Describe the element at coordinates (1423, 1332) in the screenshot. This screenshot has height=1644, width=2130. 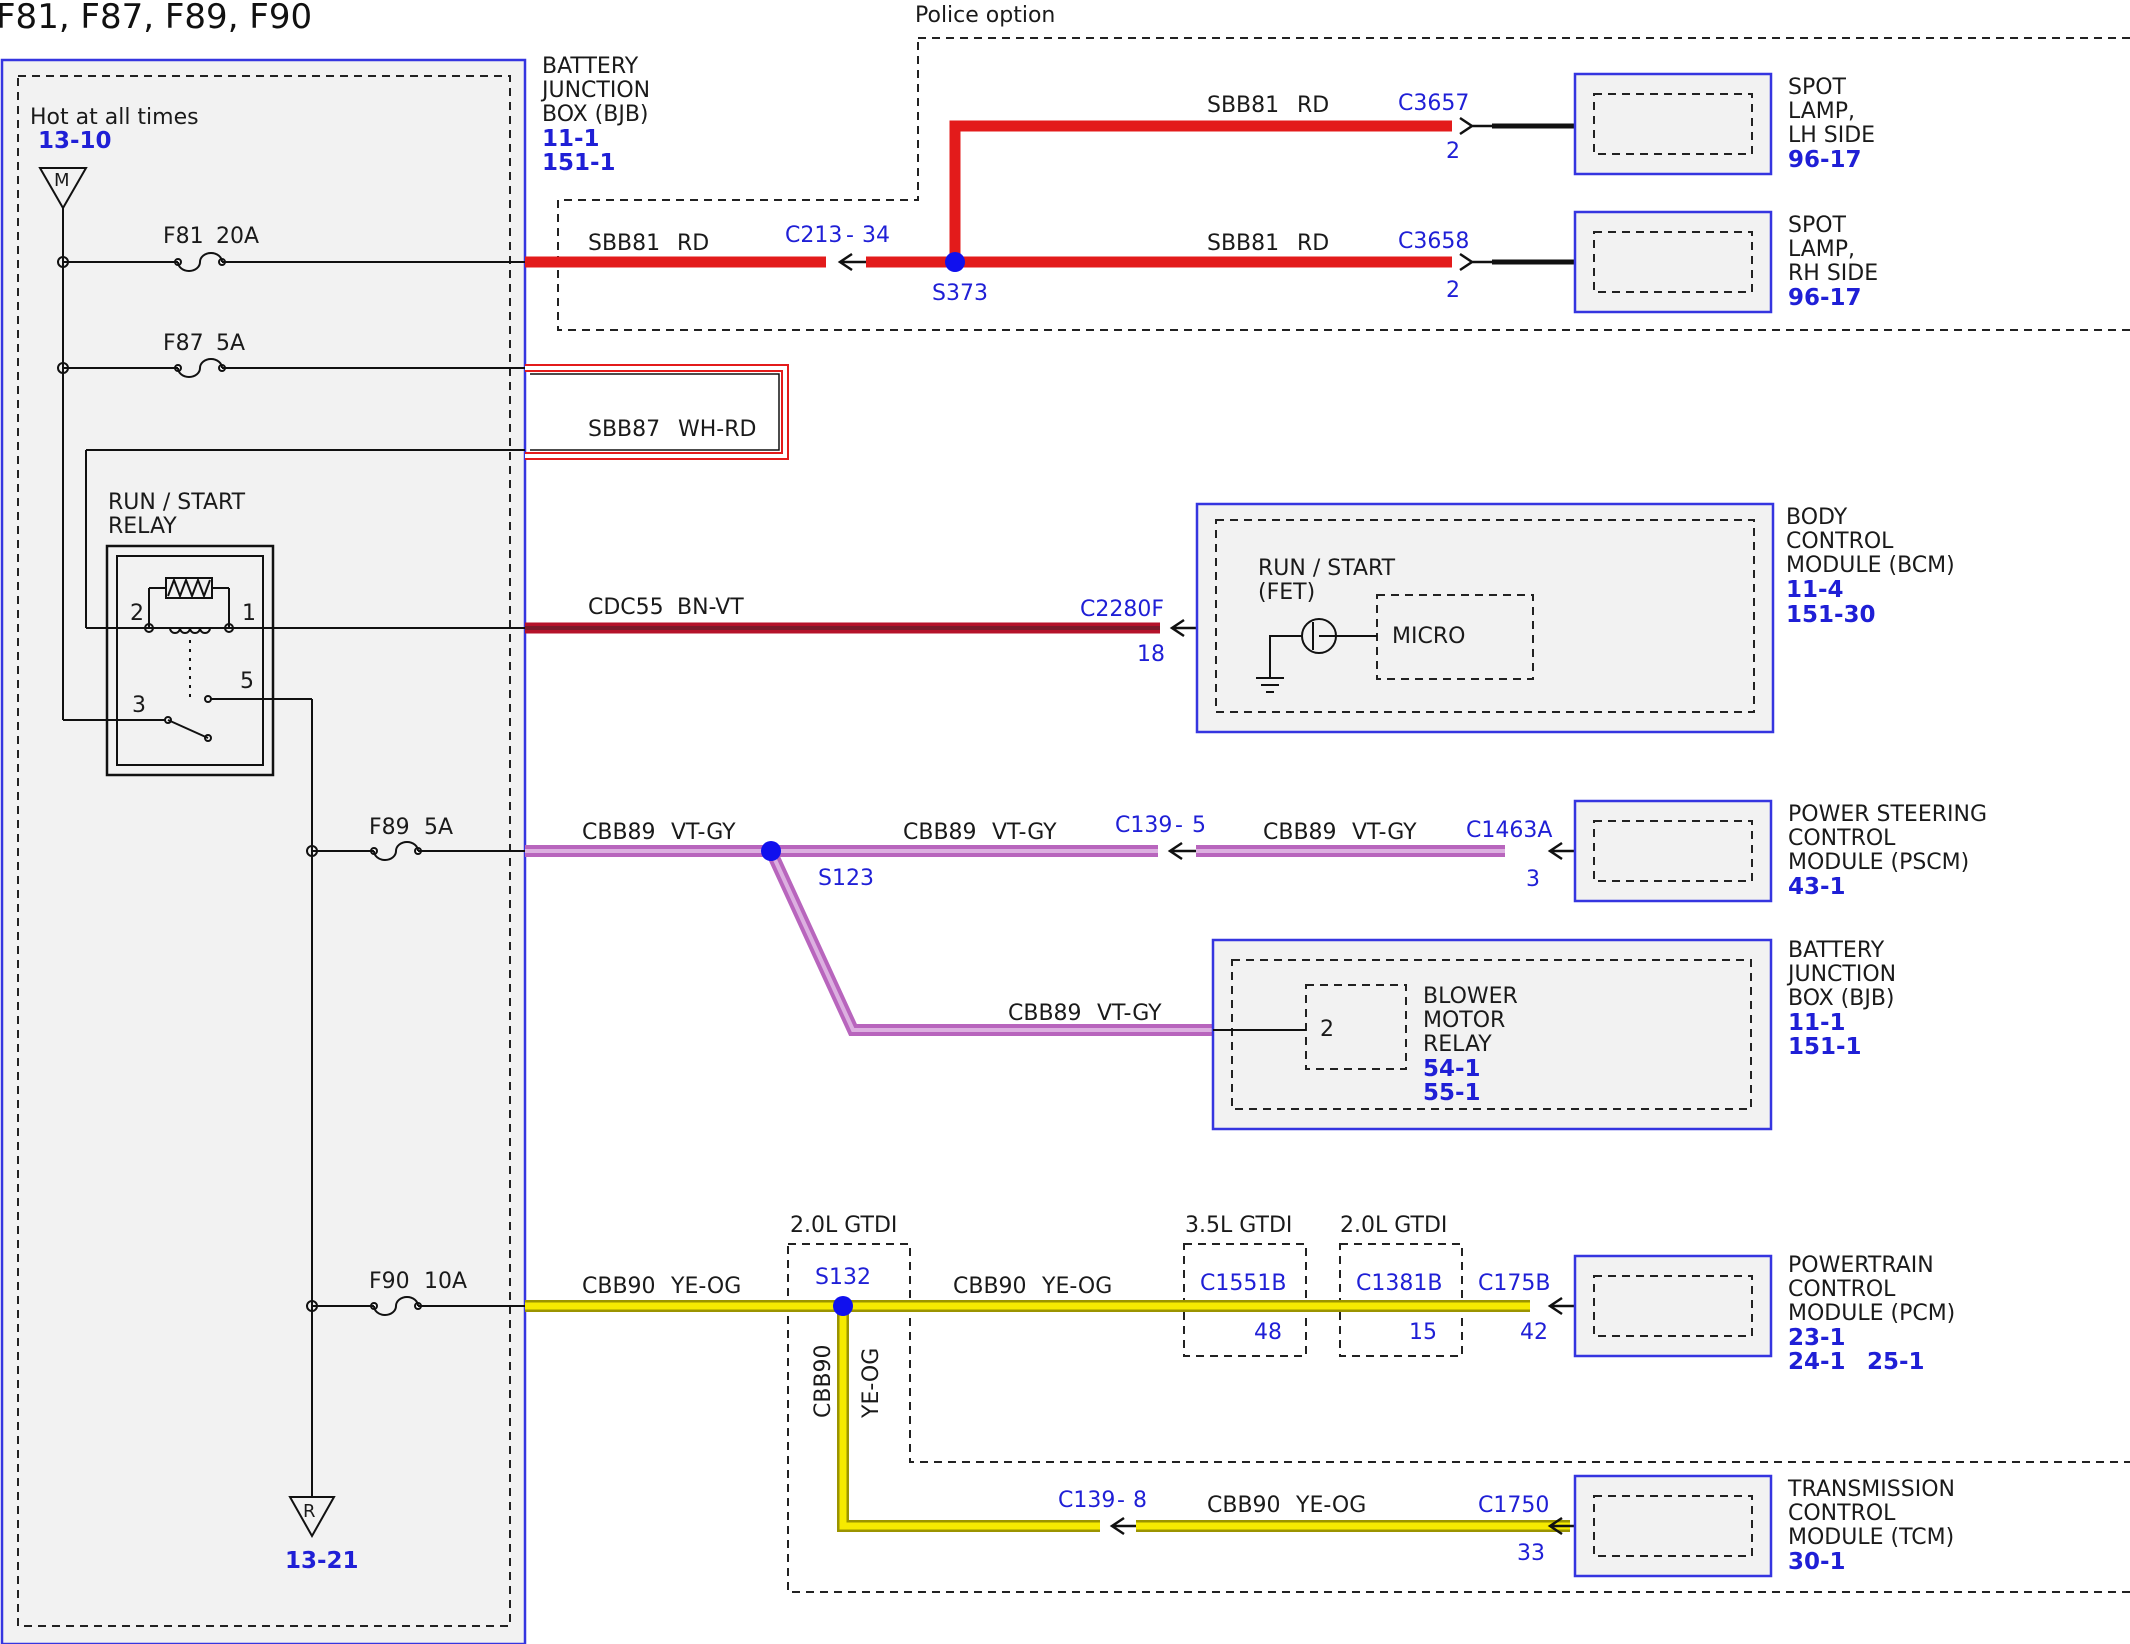
I see `c1381b-pin: 15` at that location.